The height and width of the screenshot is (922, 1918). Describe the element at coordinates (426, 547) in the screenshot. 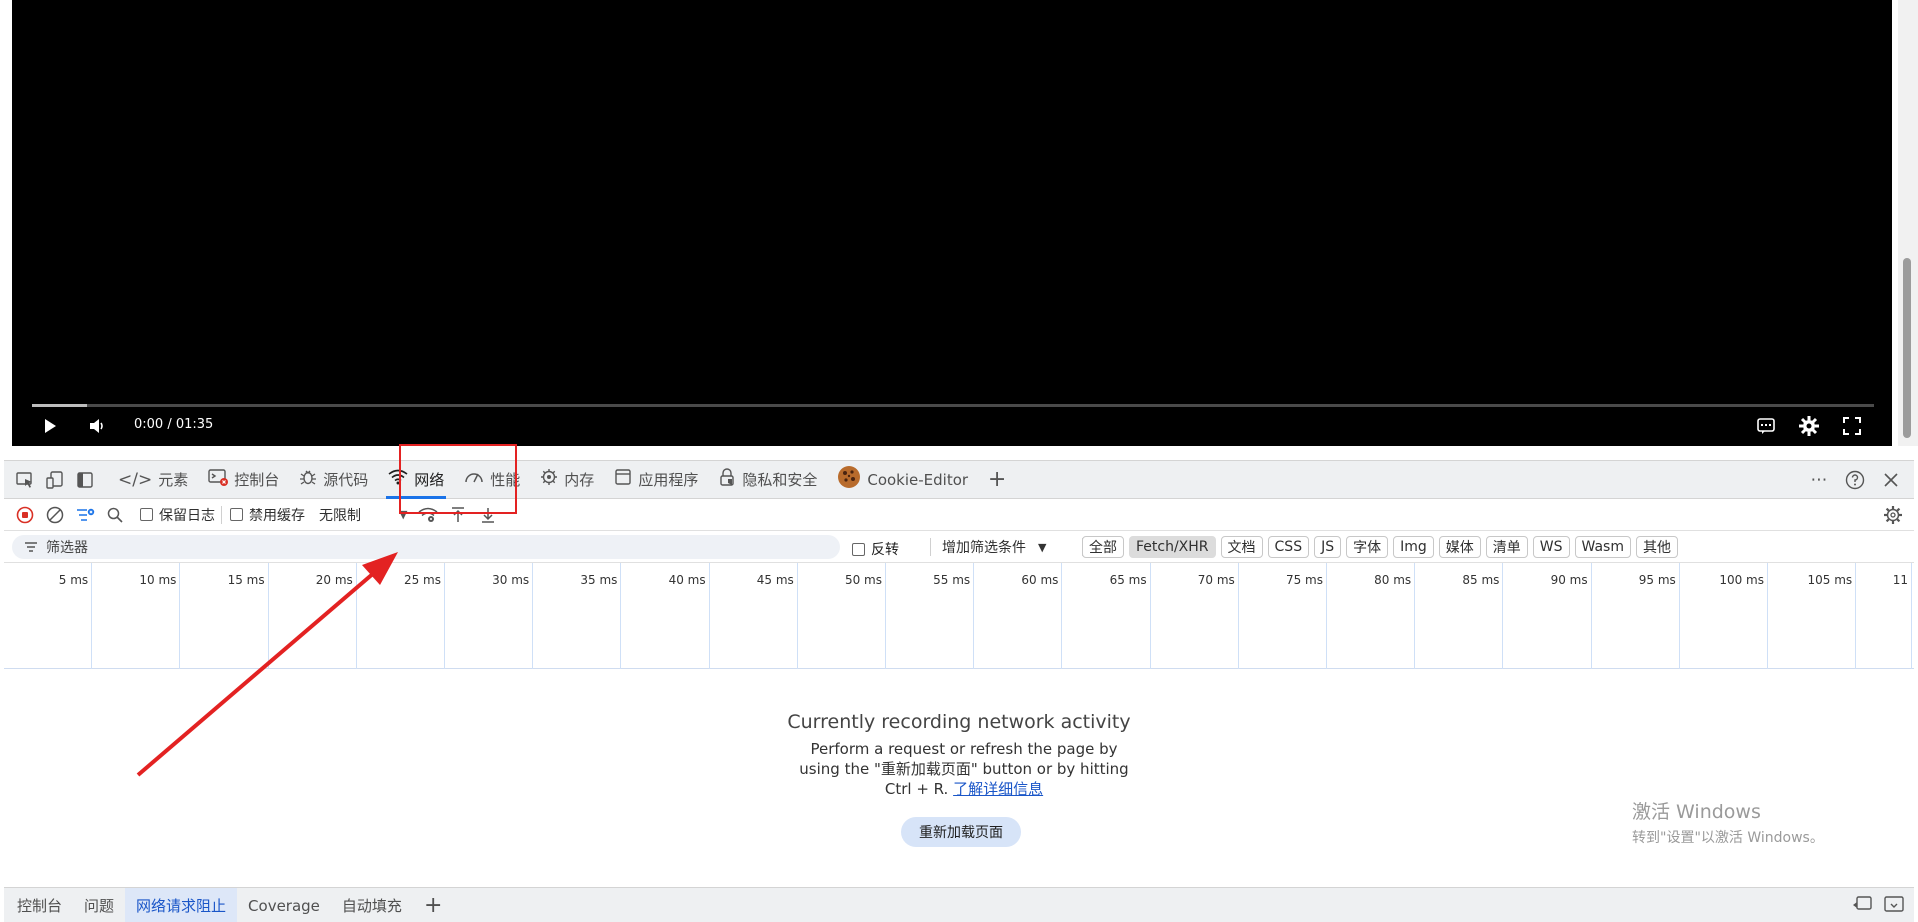

I see `filter-input: 筛选器` at that location.